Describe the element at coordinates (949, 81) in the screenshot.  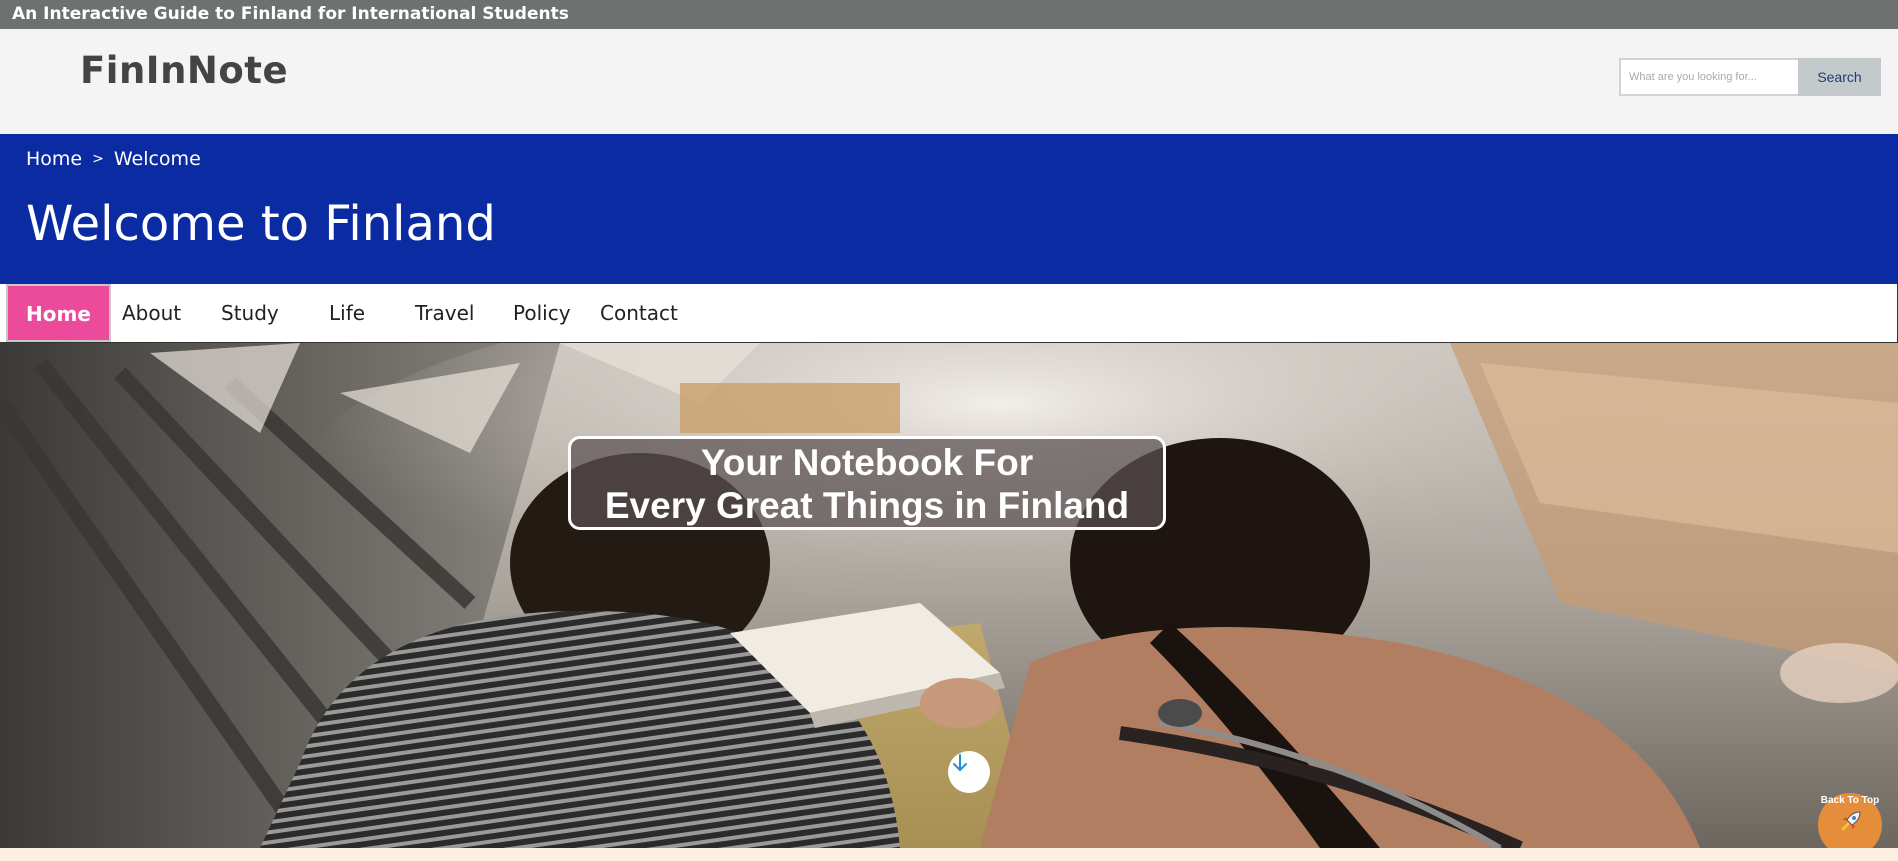
I see `site-header: FinInNote Search` at that location.